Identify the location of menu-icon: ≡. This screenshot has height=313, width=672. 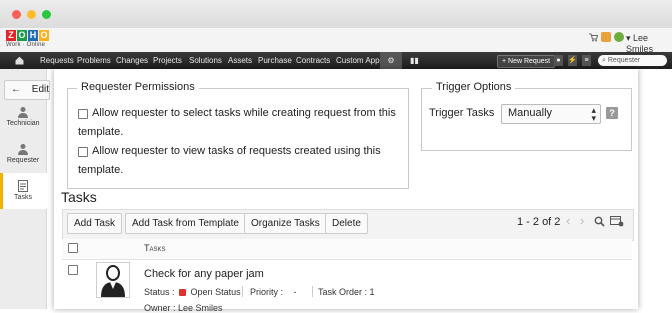
(586, 60).